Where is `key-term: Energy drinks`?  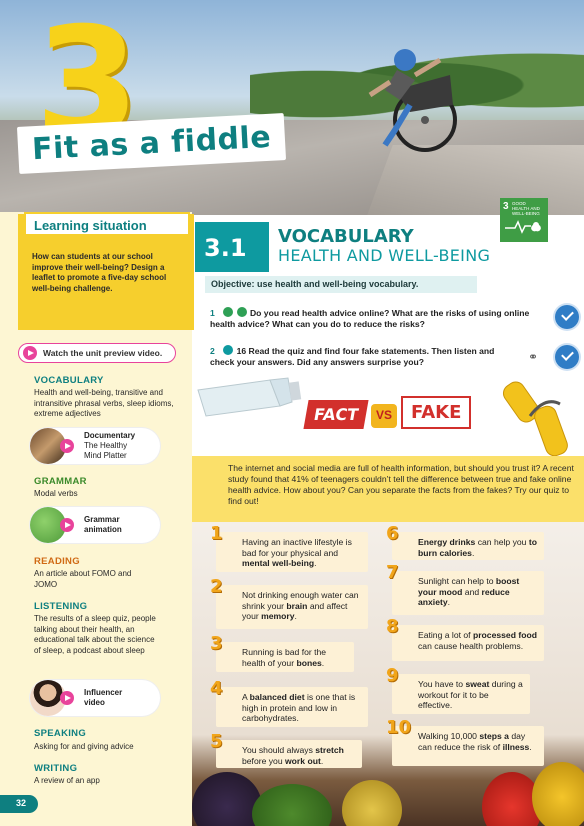 key-term: Energy drinks is located at coordinates (447, 542).